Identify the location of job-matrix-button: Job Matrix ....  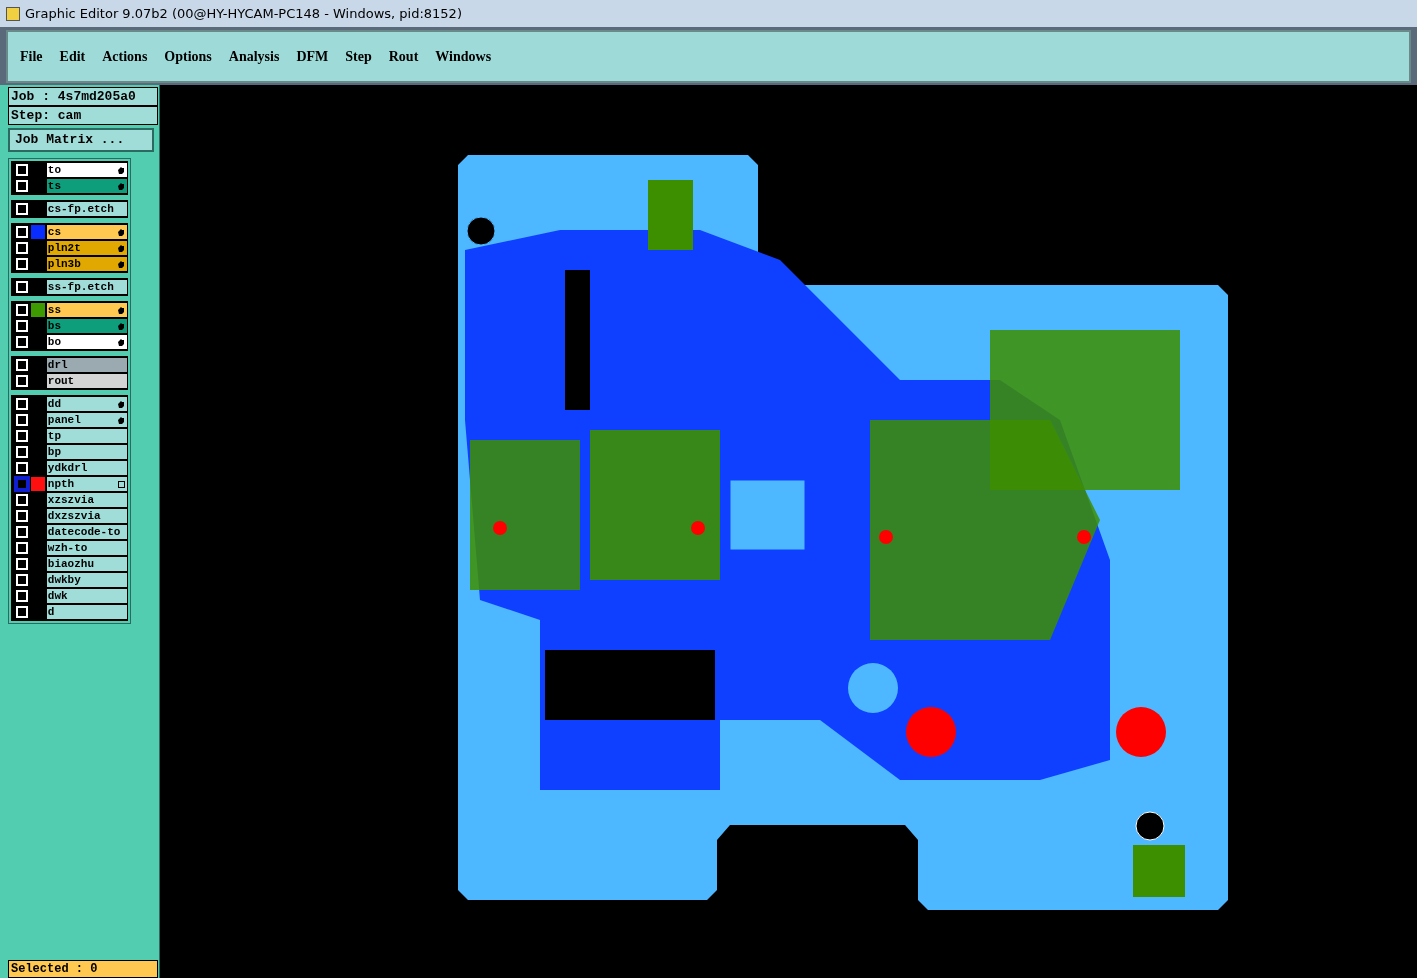
(81, 140).